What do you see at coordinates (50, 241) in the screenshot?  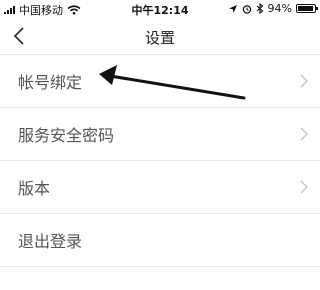 I see `settings-item-label: 退出登录` at bounding box center [50, 241].